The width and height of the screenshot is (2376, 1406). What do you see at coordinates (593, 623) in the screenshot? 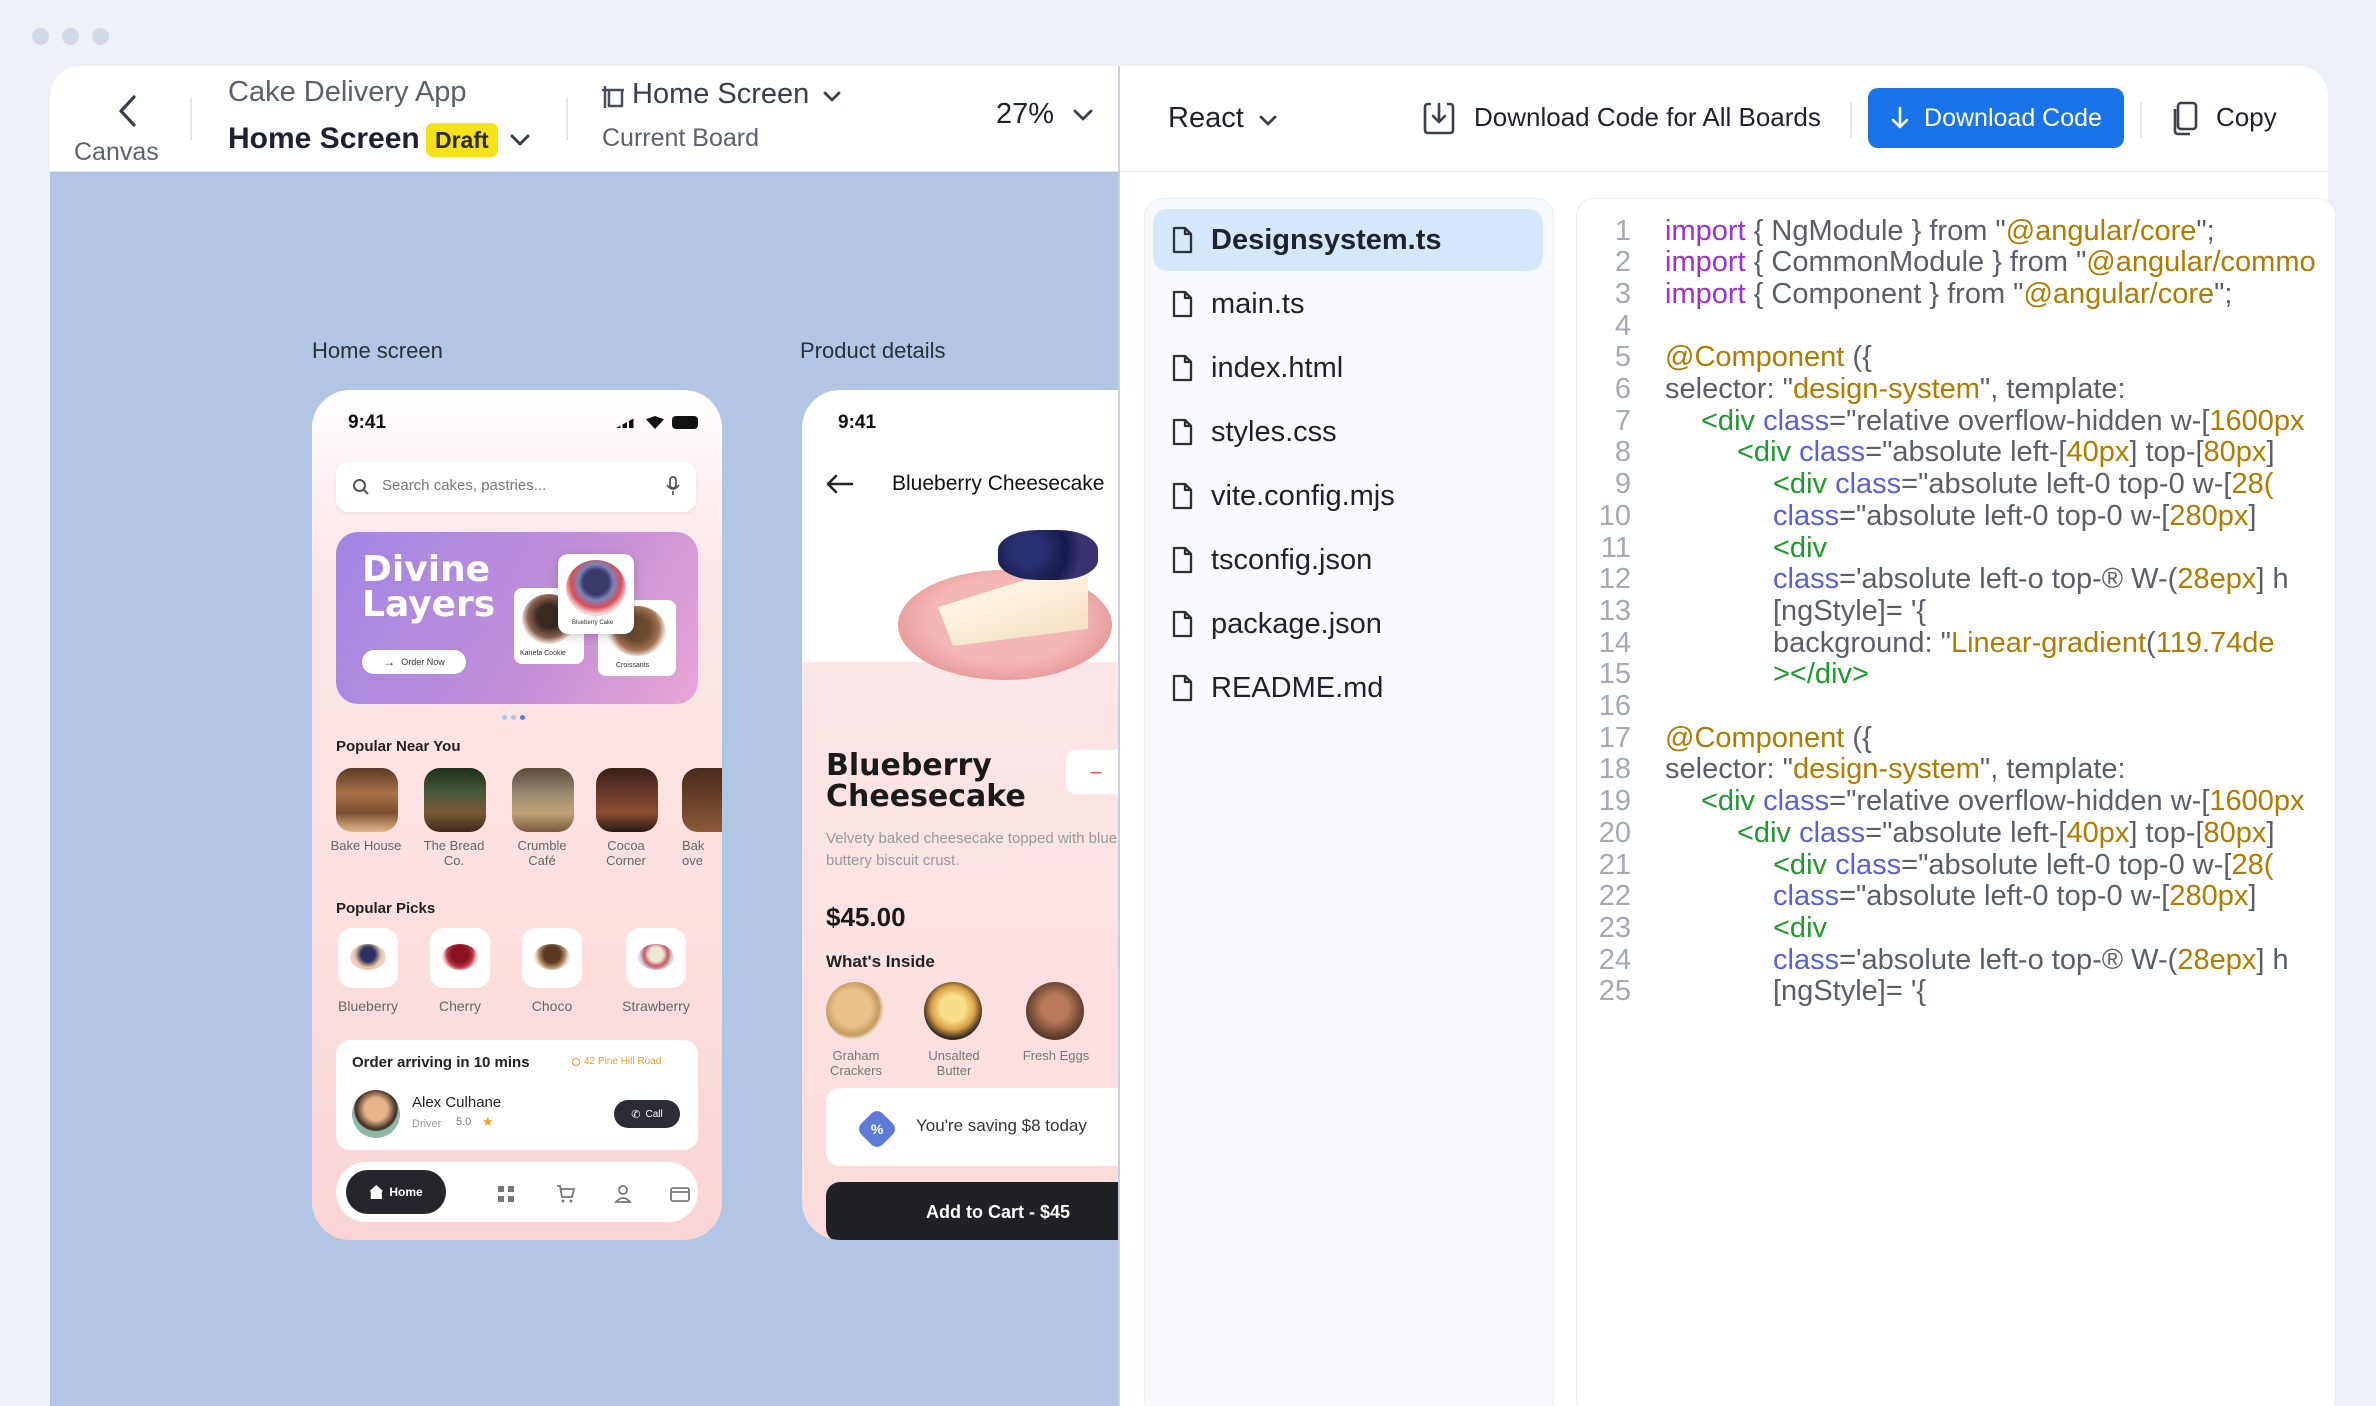
I see `banner-card-label: Blueberry Cake` at bounding box center [593, 623].